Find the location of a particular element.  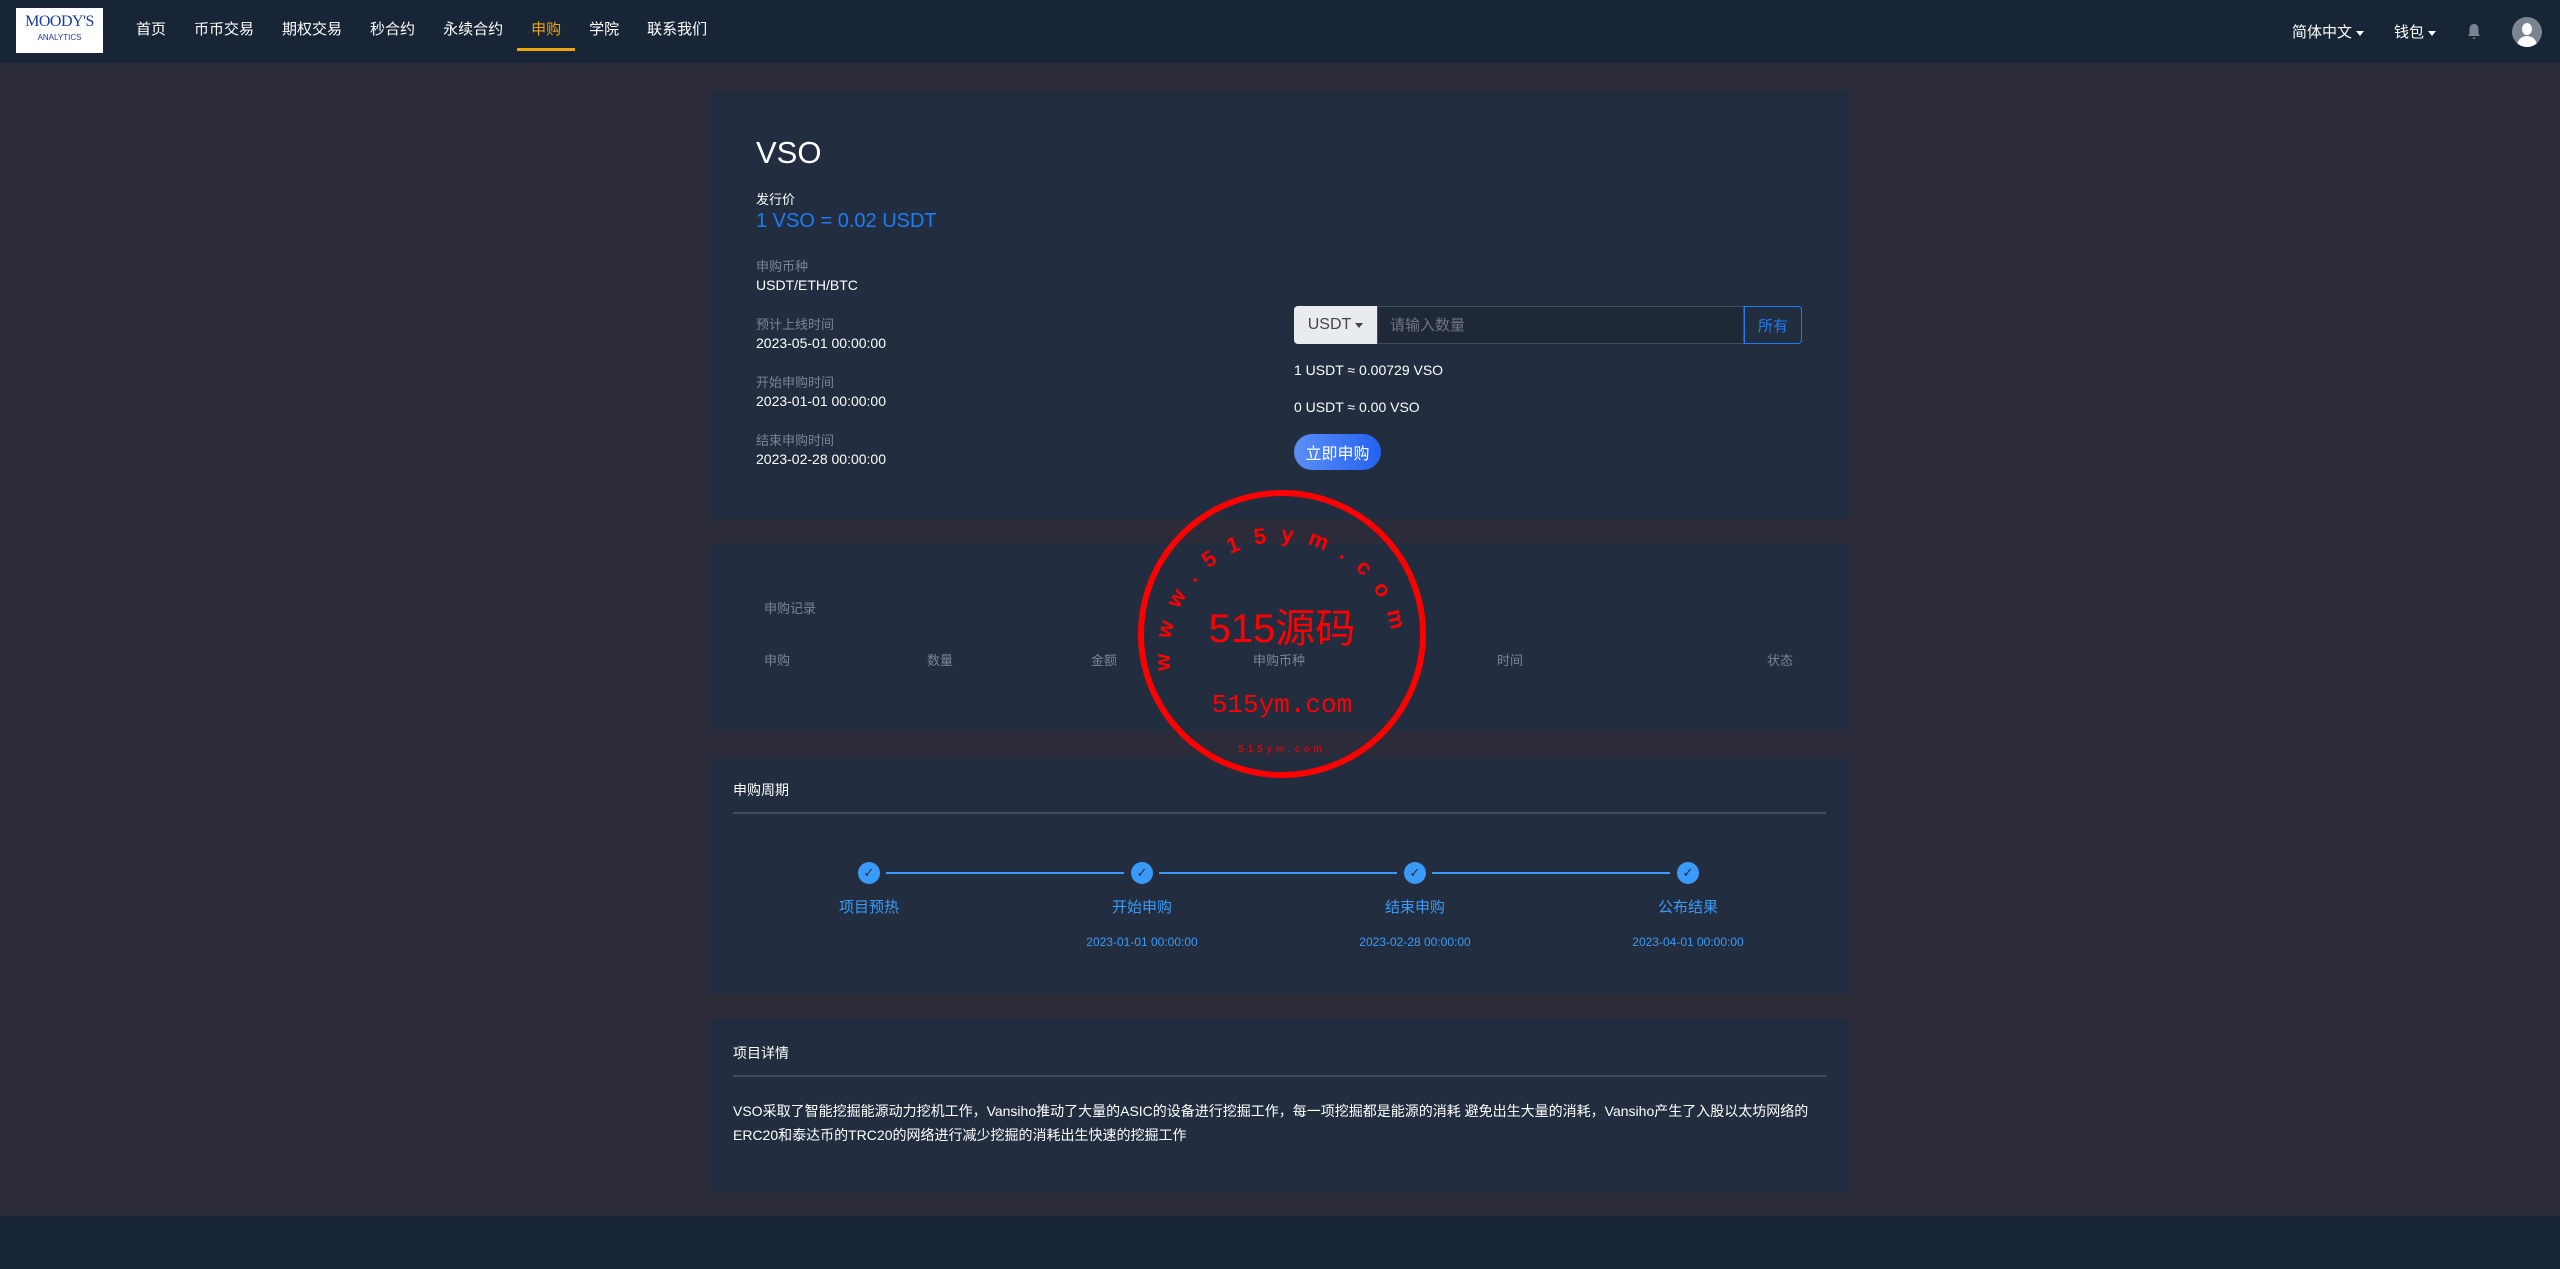

nav-options: 期权交易 is located at coordinates (312, 31).